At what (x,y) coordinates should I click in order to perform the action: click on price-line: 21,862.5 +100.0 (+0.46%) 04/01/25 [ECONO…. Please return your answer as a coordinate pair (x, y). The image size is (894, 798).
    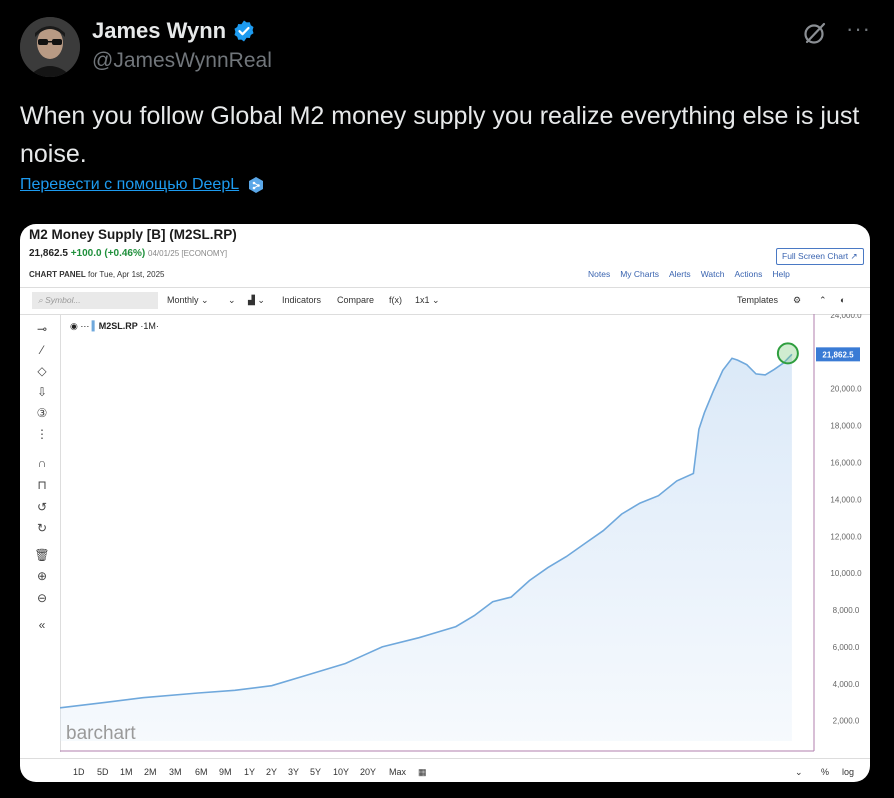
    Looking at the image, I should click on (128, 253).